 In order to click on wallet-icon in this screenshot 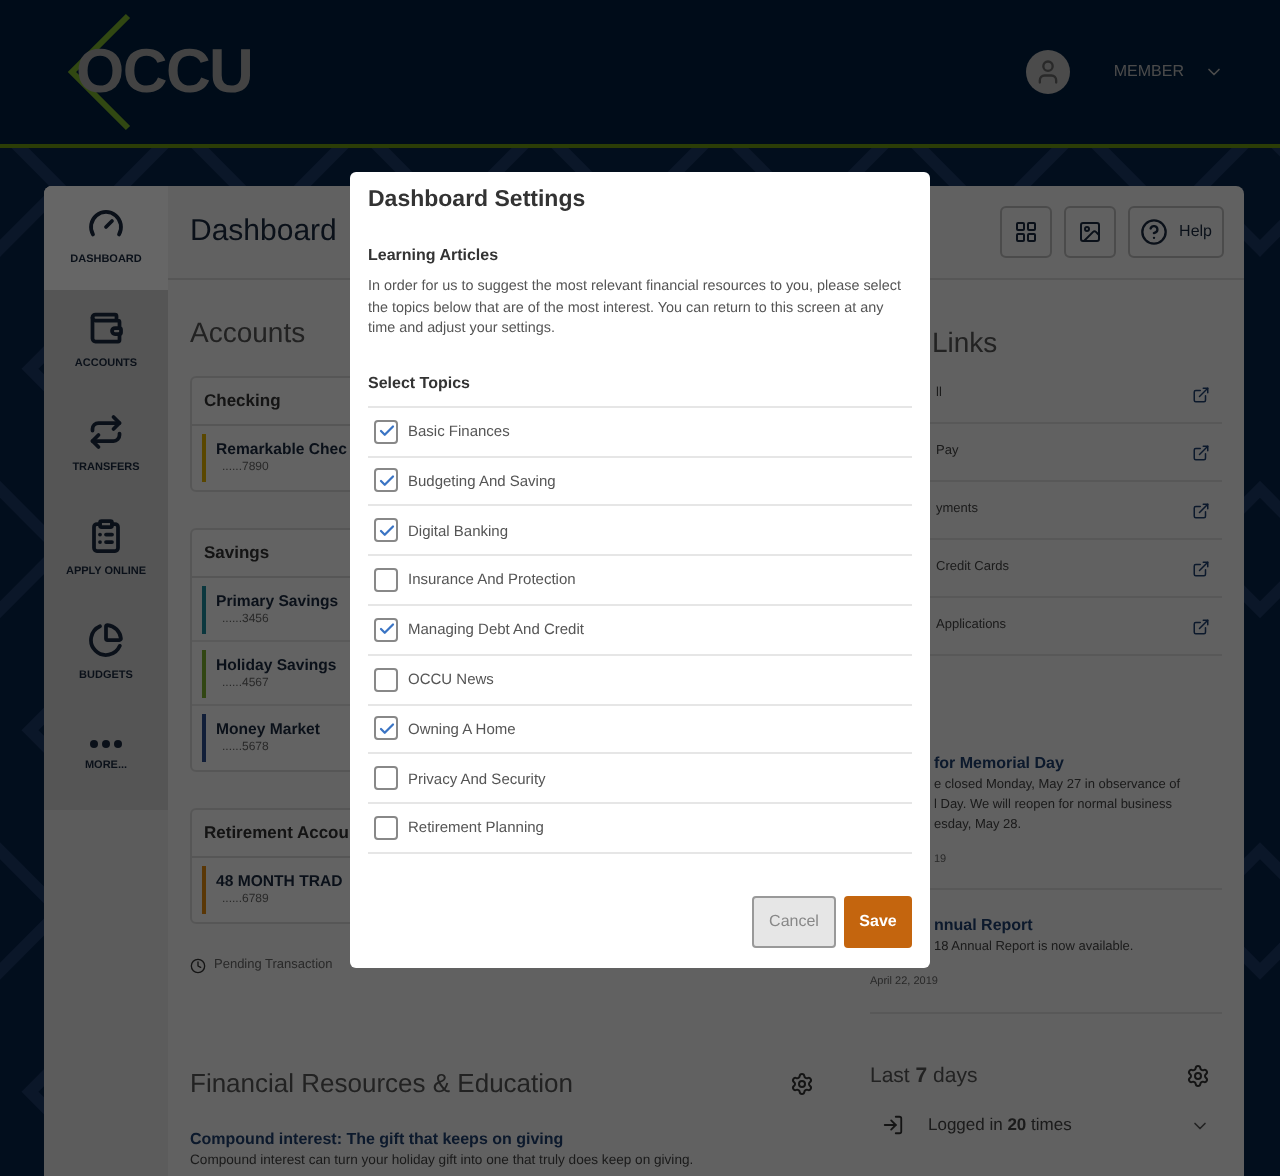, I will do `click(106, 328)`.